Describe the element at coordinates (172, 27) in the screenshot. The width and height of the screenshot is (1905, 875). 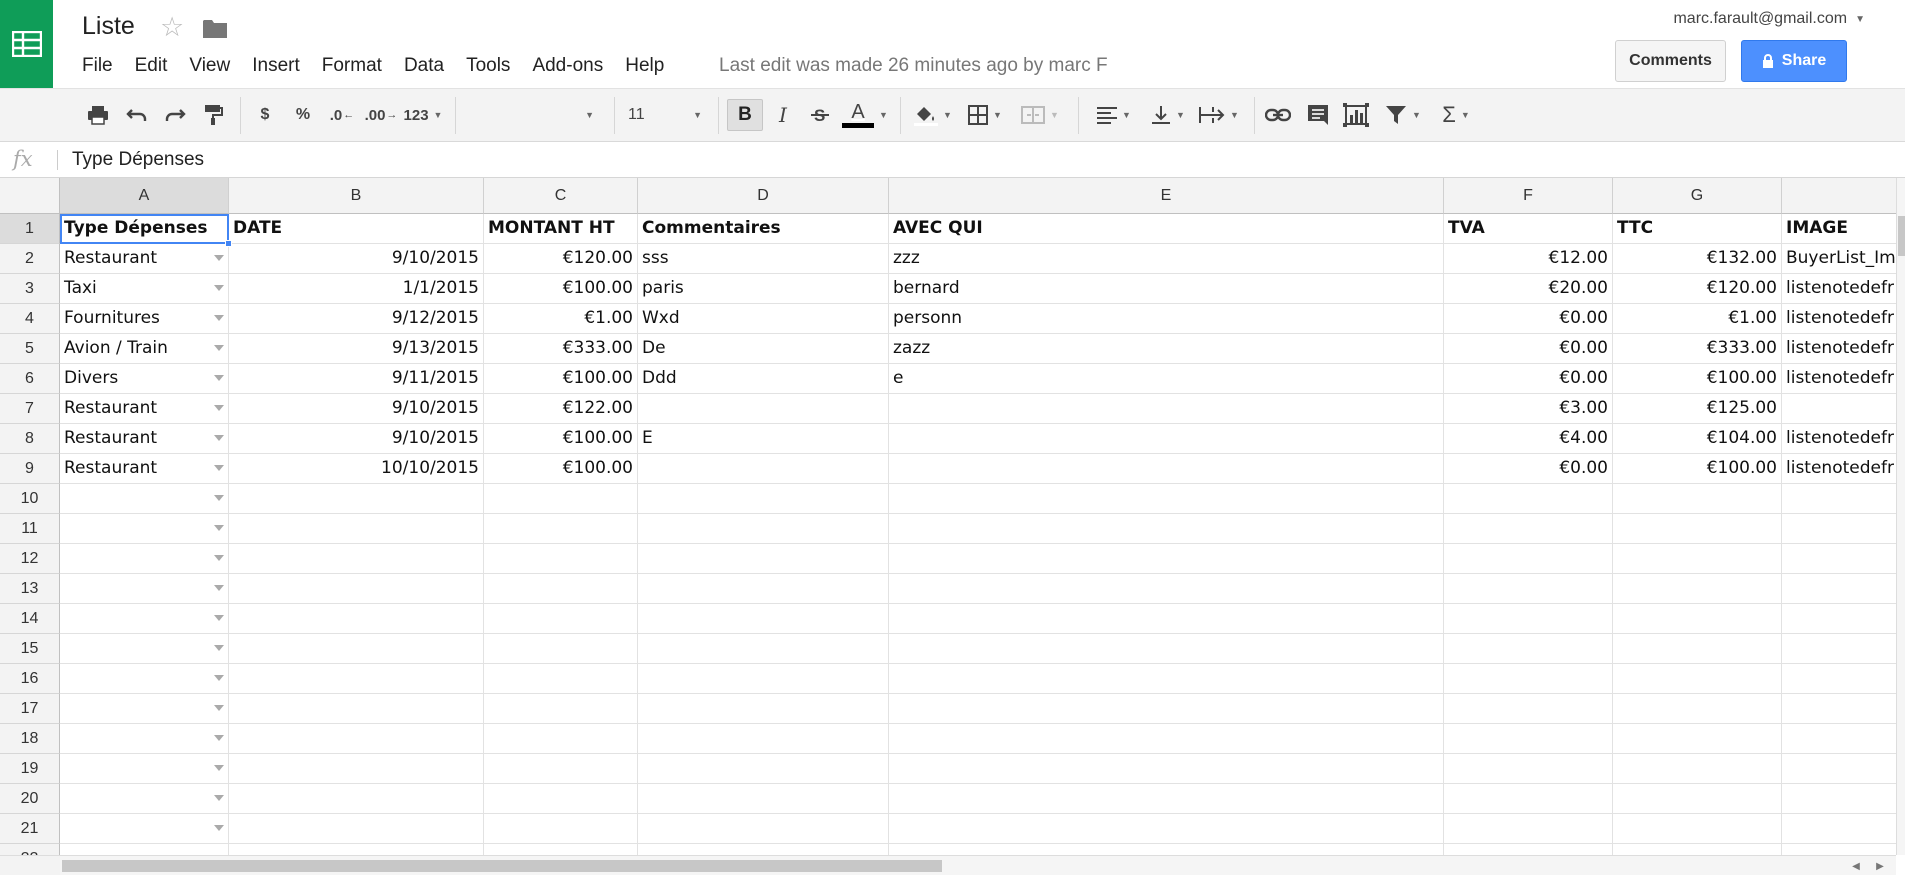
I see `star-icon: ☆` at that location.